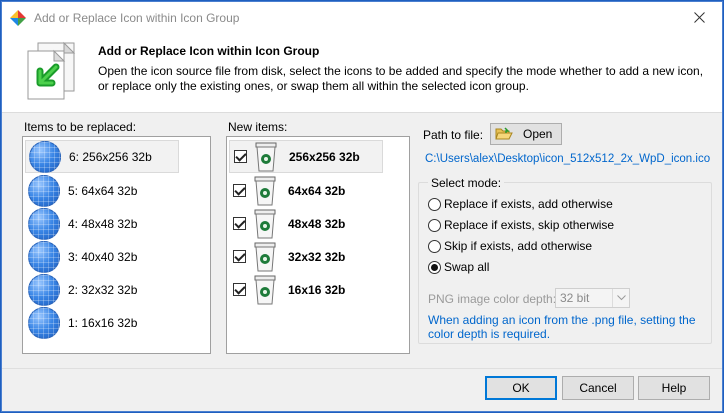 The height and width of the screenshot is (413, 724). I want to click on folder-open-icon, so click(504, 133).